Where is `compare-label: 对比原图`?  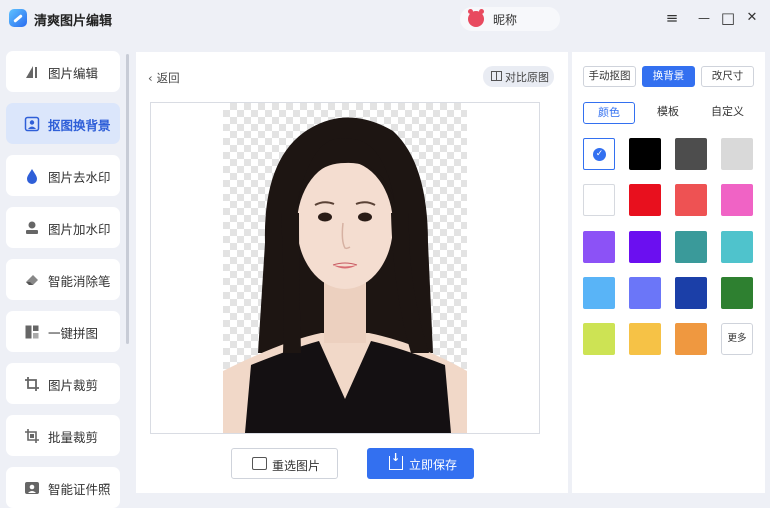
compare-label: 对比原图 is located at coordinates (527, 77).